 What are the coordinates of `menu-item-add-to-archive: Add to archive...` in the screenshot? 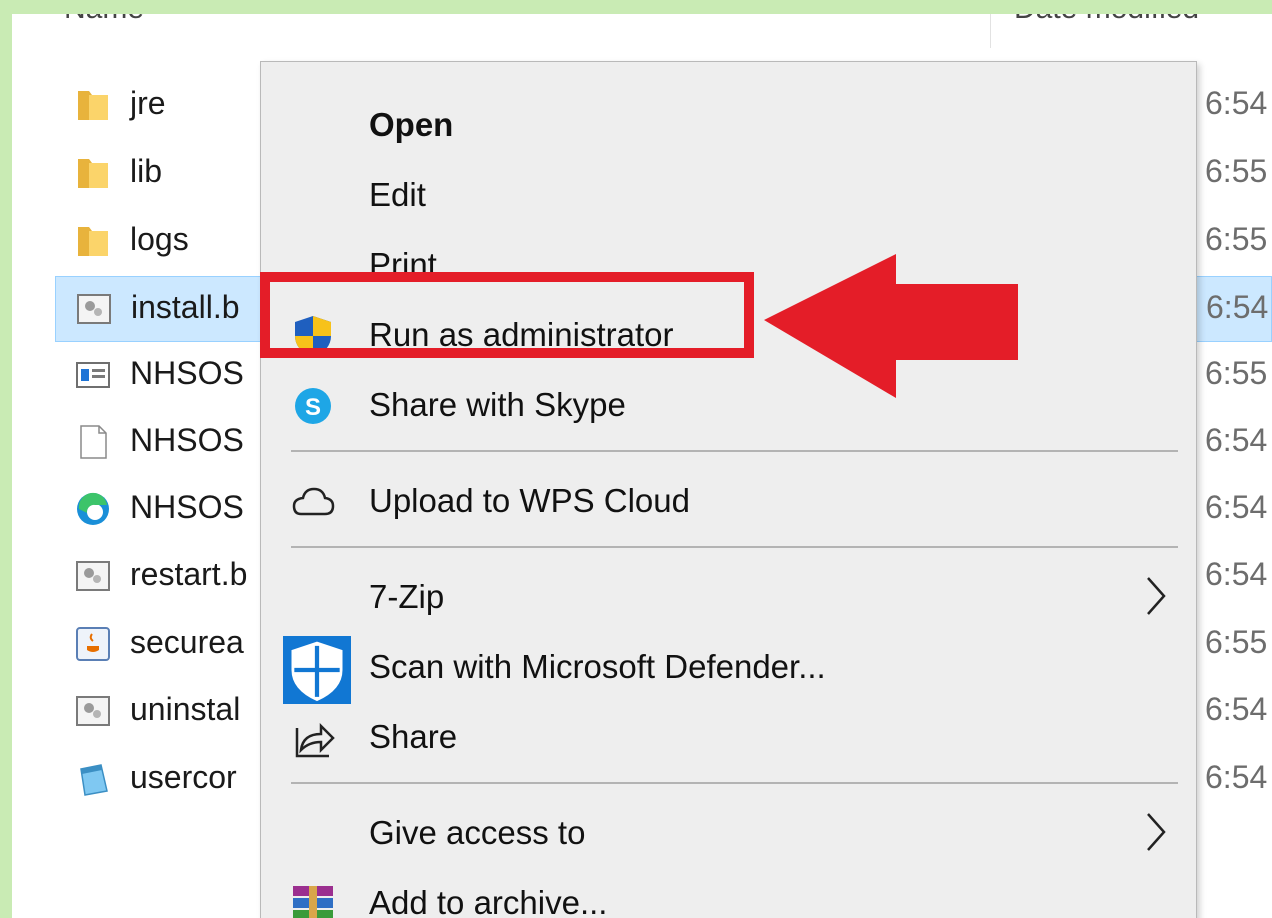 It's located at (728, 894).